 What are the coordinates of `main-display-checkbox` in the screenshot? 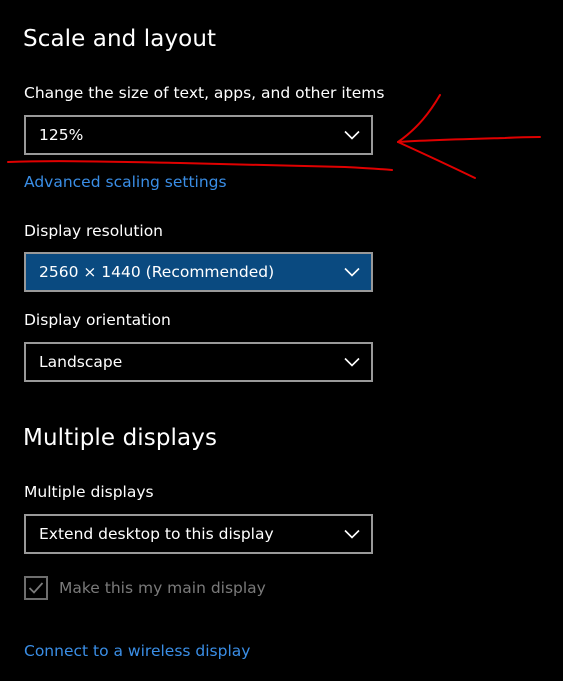 It's located at (36, 588).